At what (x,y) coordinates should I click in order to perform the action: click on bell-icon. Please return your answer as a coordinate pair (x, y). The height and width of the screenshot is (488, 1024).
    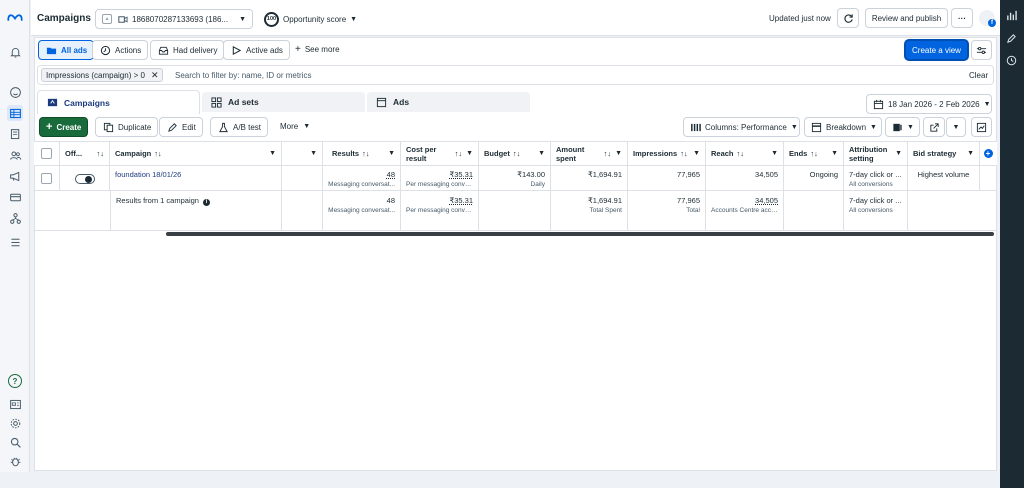
    Looking at the image, I should click on (15, 52).